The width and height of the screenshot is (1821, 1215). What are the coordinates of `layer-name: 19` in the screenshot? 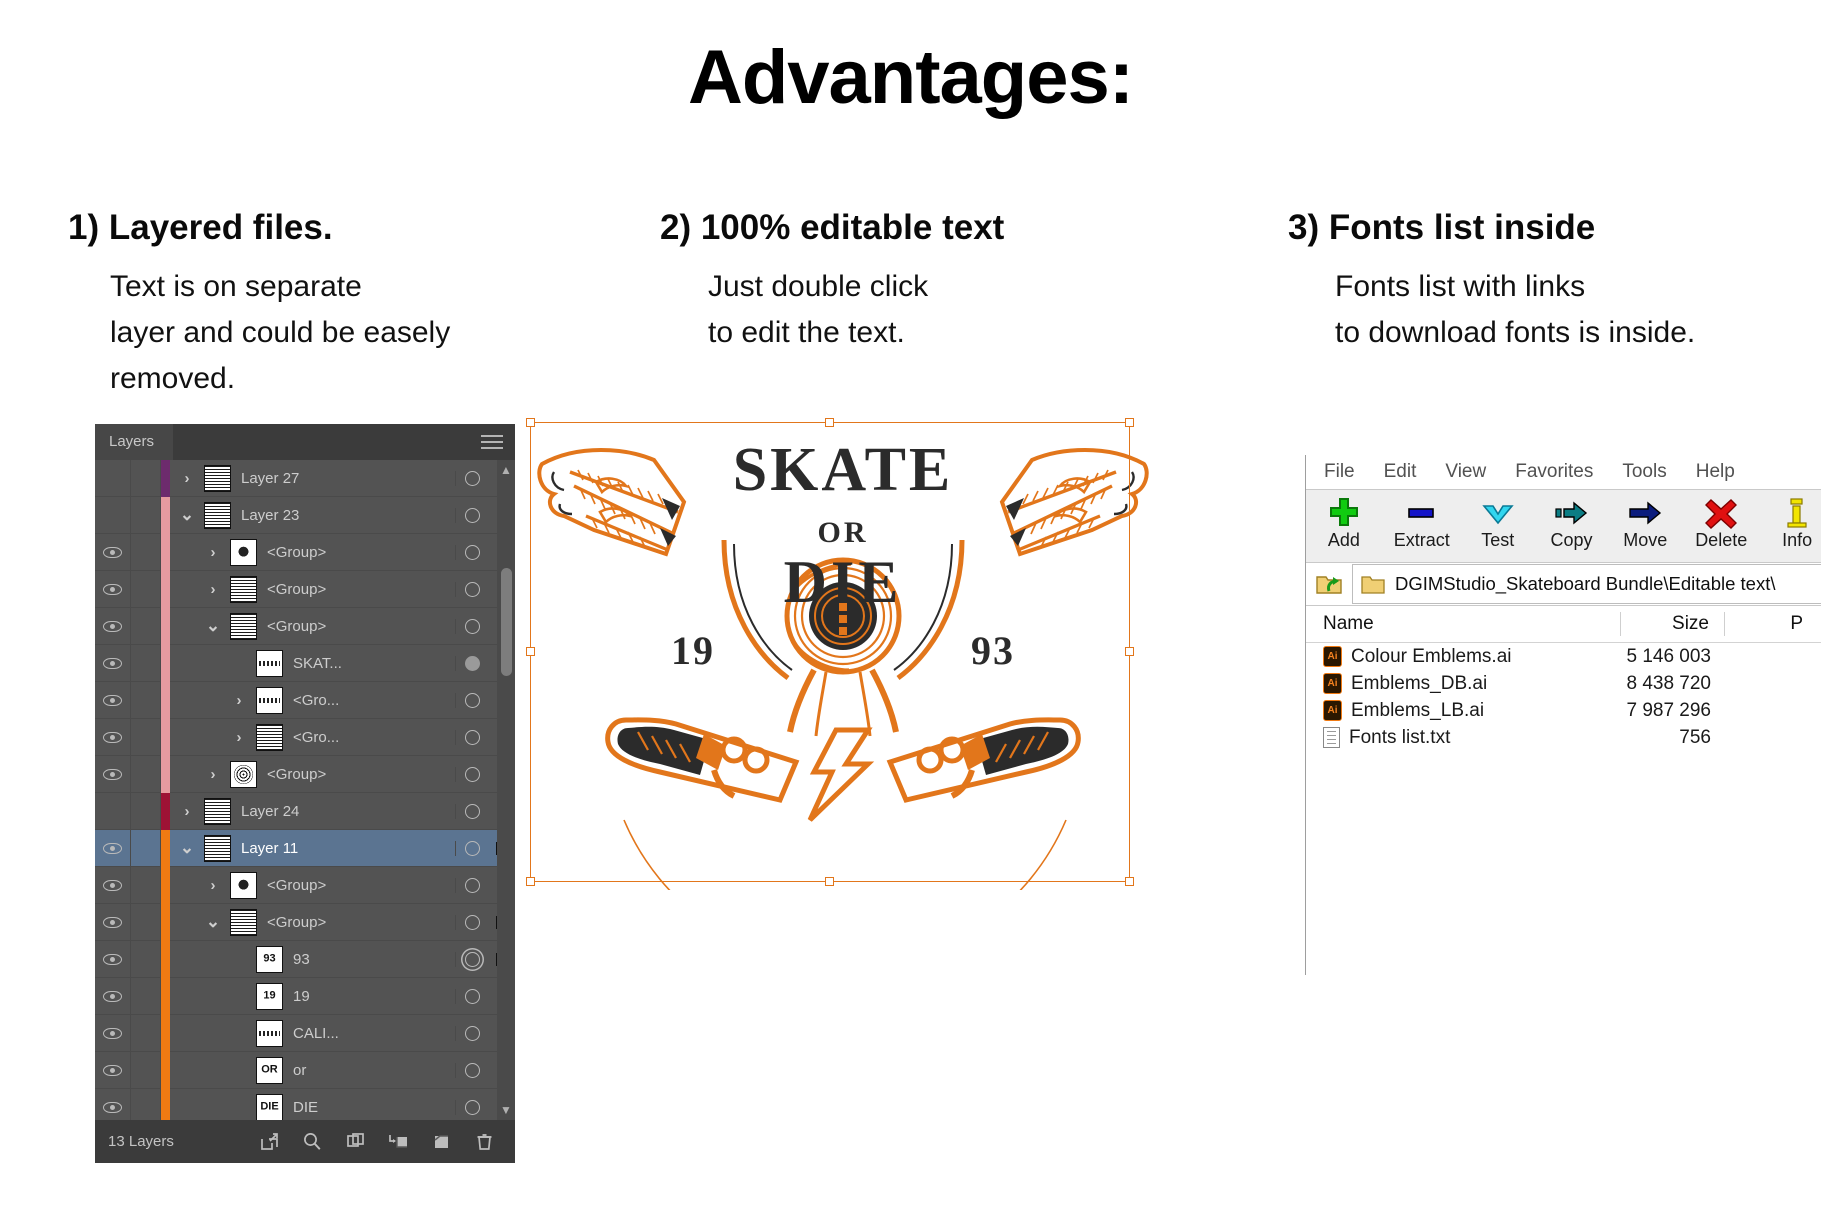 It's located at (374, 996).